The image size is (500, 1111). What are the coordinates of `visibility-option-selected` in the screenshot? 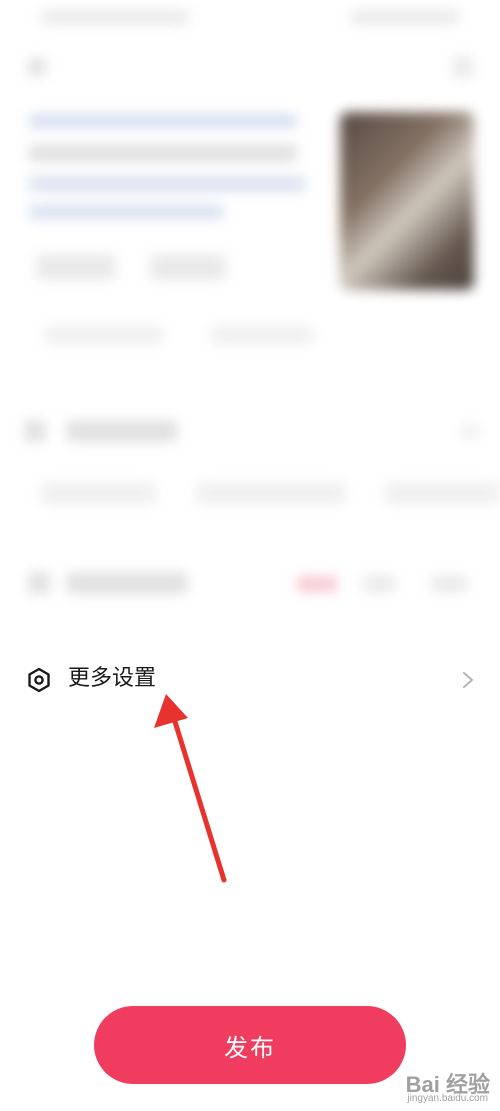 It's located at (317, 584).